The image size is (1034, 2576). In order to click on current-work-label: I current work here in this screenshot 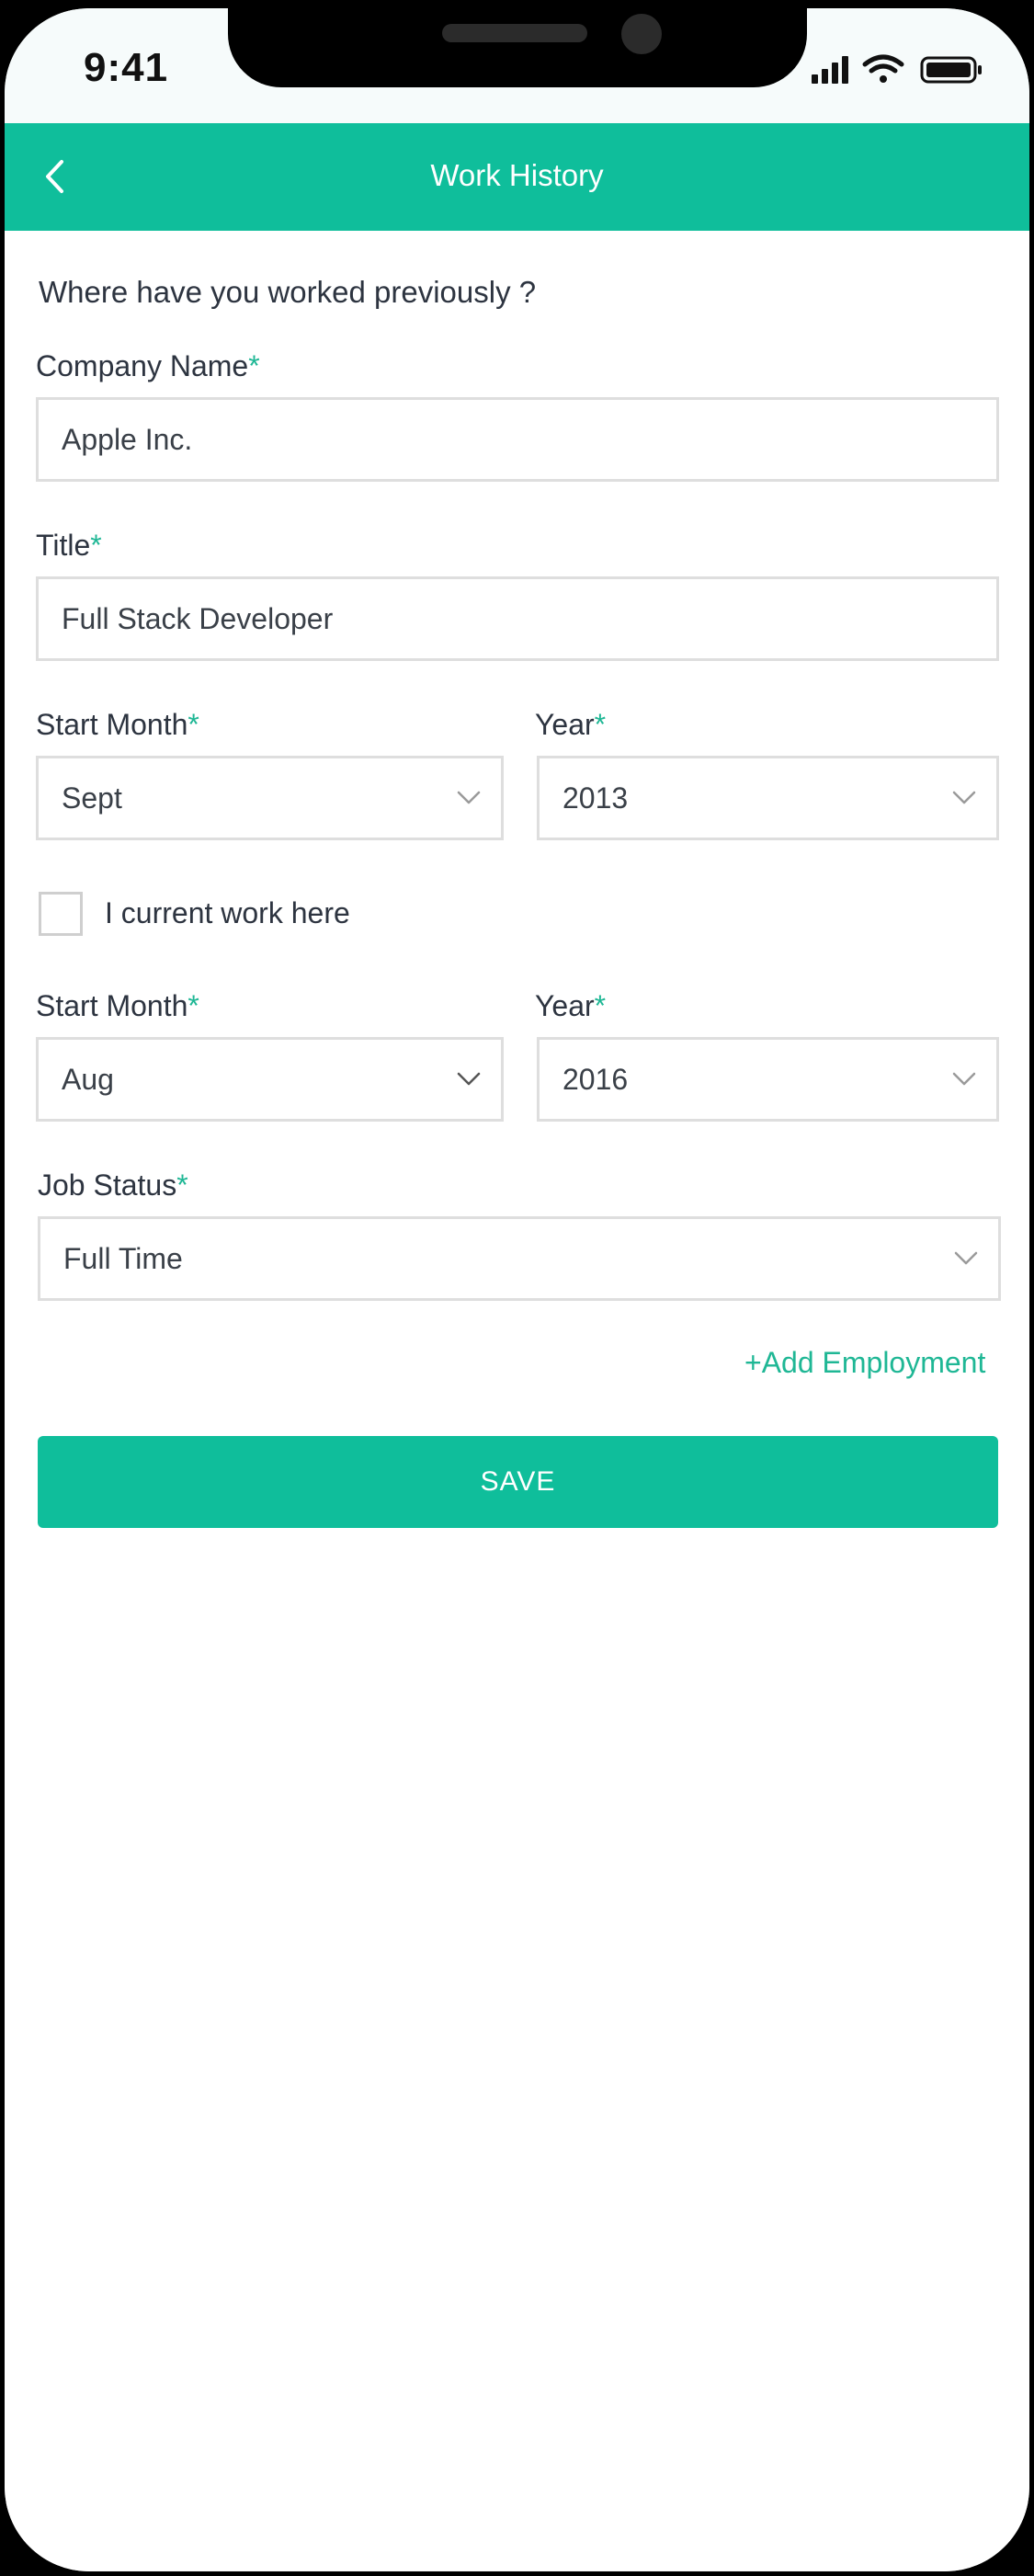, I will do `click(227, 912)`.